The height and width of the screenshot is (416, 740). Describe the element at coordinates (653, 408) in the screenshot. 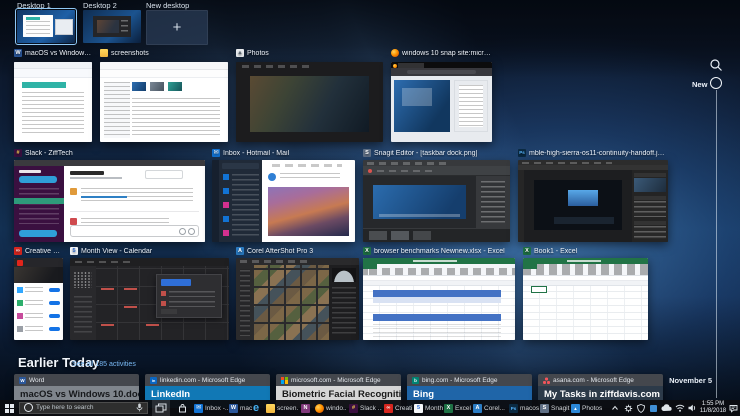

I see `tray-app-badge` at that location.